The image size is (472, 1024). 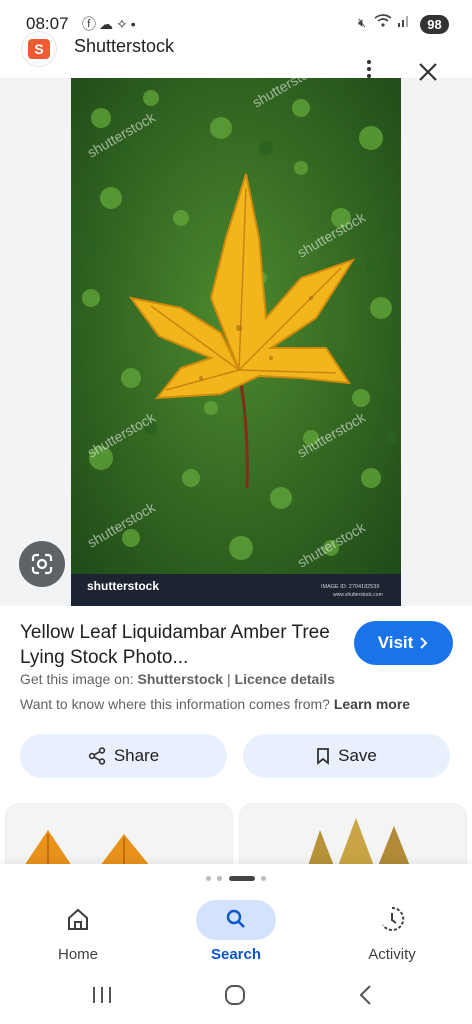 What do you see at coordinates (392, 954) in the screenshot?
I see `nav-activity-label: Activity` at bounding box center [392, 954].